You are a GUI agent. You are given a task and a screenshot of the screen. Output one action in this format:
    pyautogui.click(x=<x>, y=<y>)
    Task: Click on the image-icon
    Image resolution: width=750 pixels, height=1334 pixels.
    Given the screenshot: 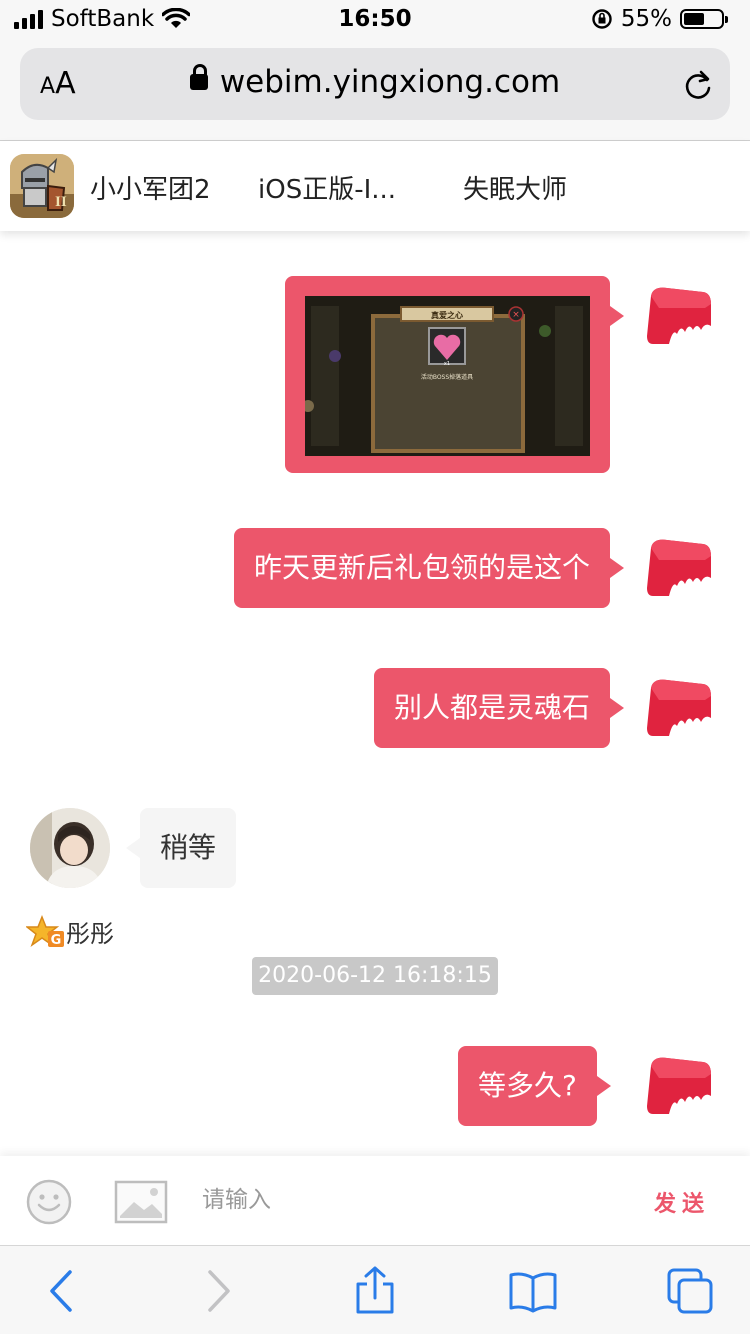 What is the action you would take?
    pyautogui.click(x=141, y=1202)
    